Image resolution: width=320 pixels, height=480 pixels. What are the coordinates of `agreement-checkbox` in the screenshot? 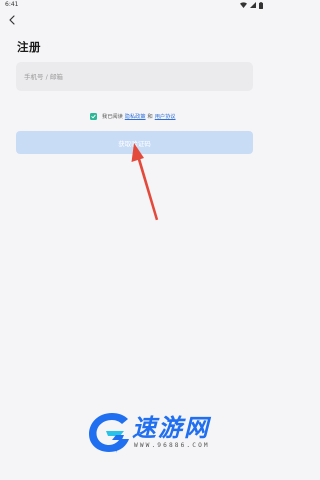 It's located at (93, 116).